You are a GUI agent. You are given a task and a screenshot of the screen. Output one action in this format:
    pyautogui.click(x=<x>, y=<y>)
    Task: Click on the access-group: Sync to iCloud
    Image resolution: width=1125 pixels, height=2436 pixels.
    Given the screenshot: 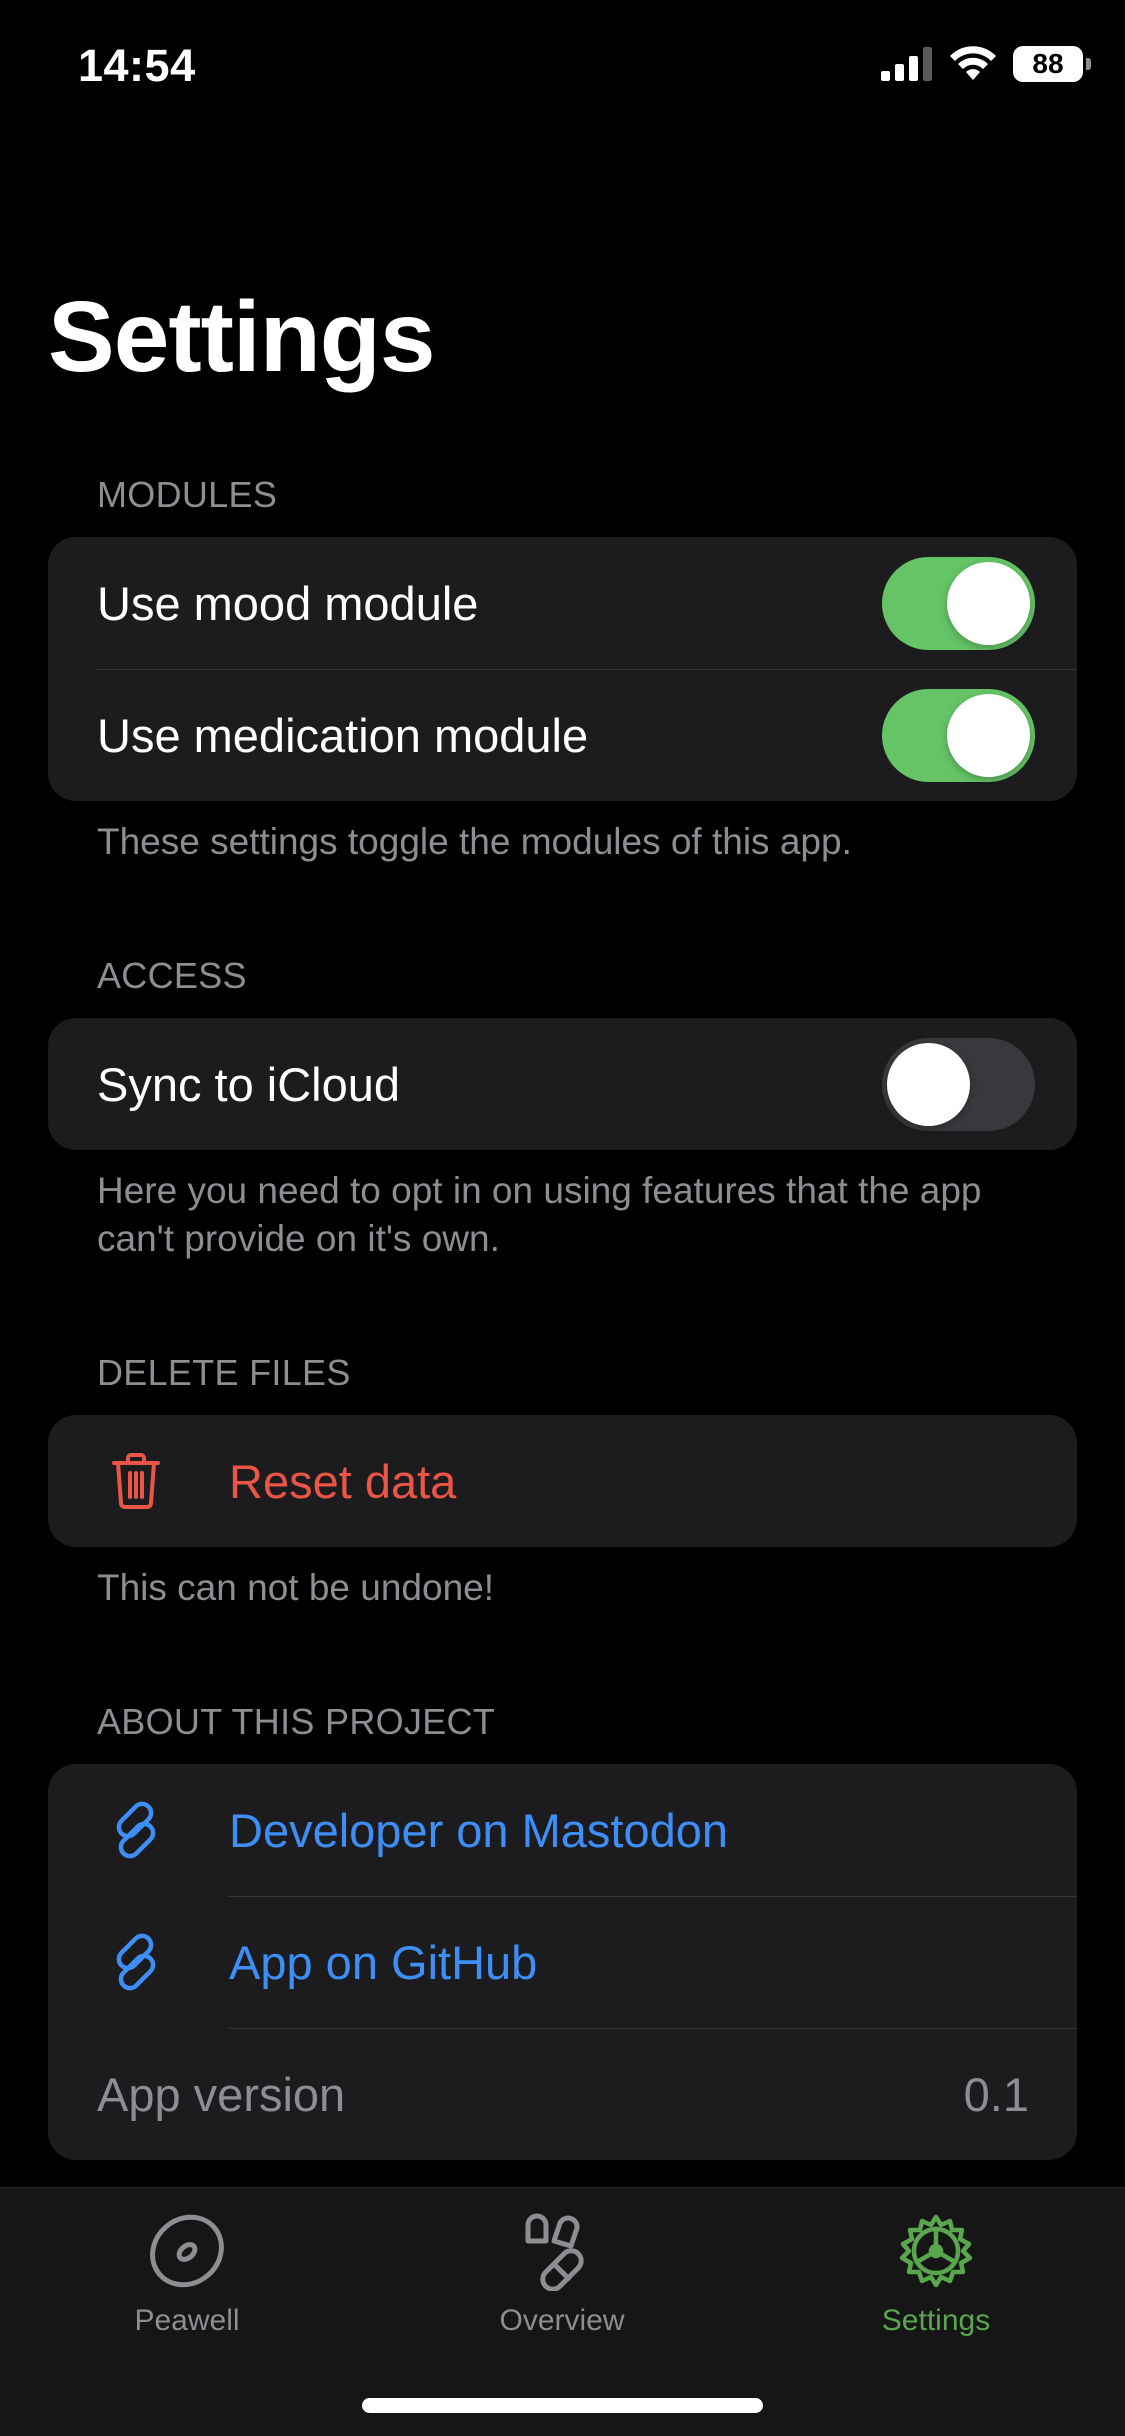 What is the action you would take?
    pyautogui.click(x=562, y=1084)
    